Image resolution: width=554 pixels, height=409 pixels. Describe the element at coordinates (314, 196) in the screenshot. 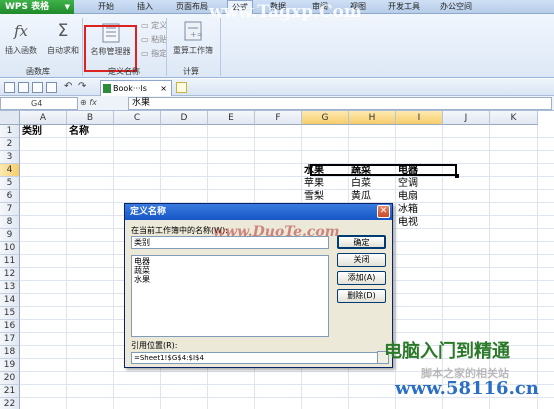

I see `cell-g6: 雪梨` at that location.